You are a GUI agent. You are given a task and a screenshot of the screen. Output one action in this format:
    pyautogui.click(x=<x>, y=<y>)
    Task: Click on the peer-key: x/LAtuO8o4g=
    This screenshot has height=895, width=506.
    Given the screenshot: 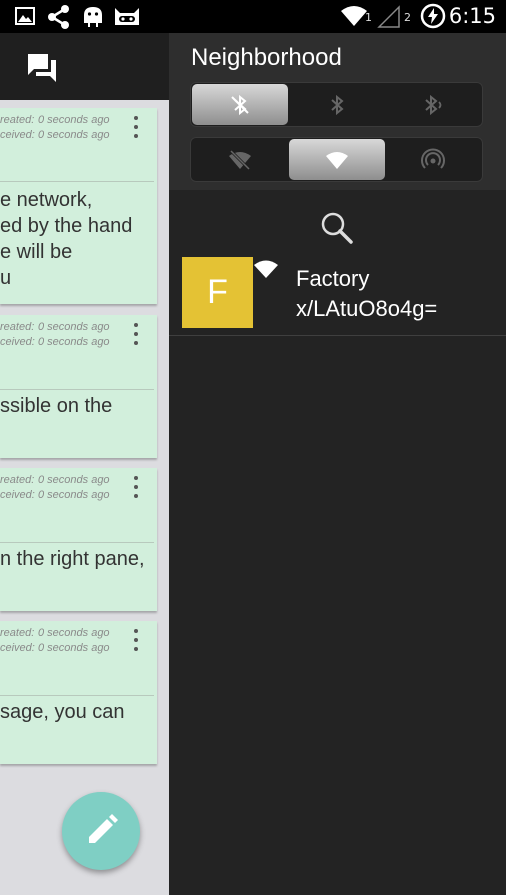 What is the action you would take?
    pyautogui.click(x=367, y=308)
    